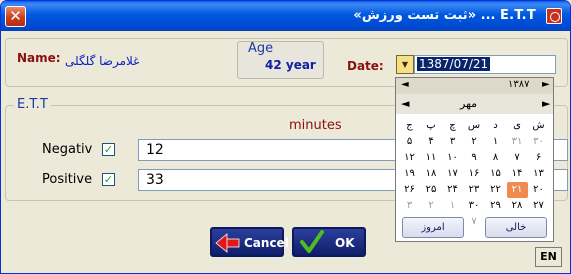 The width and height of the screenshot is (571, 274). I want to click on prev-year-icon: ◄, so click(405, 84).